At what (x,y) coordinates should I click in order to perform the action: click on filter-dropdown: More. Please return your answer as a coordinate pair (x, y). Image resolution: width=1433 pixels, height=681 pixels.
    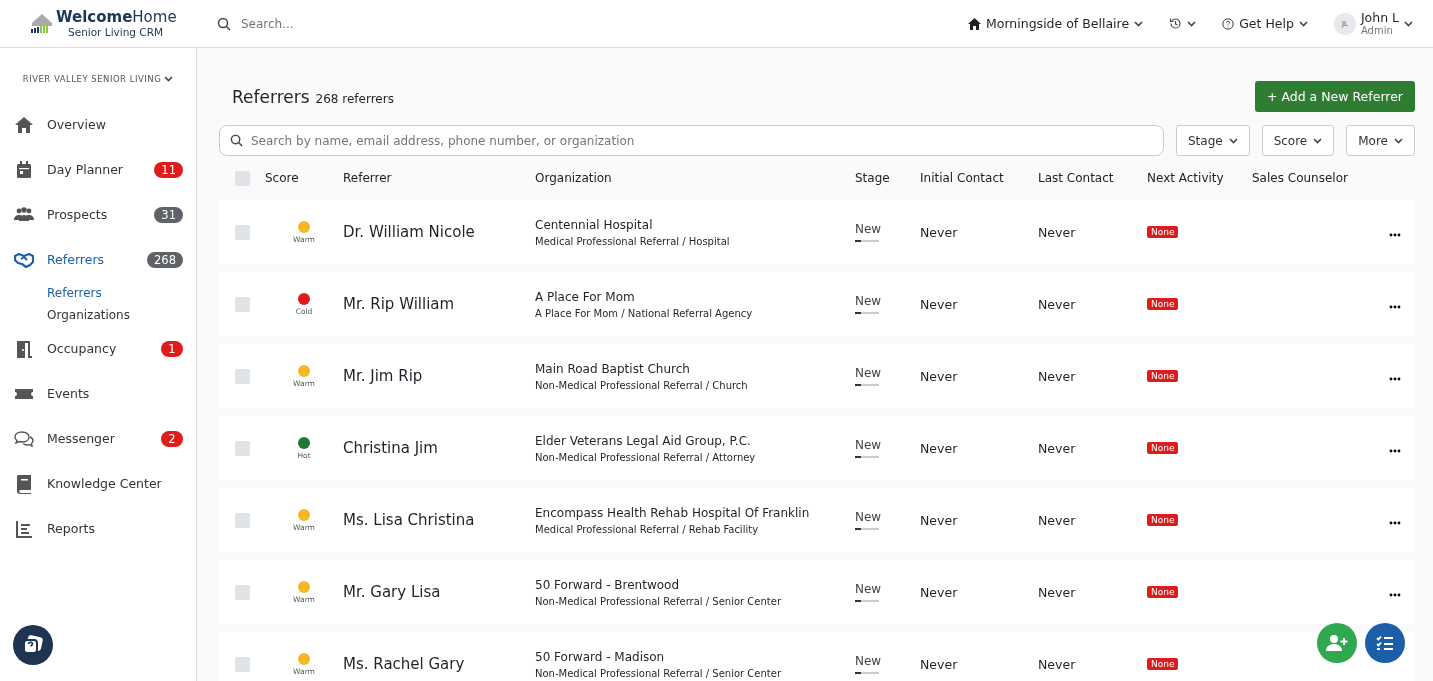
    Looking at the image, I should click on (1380, 140).